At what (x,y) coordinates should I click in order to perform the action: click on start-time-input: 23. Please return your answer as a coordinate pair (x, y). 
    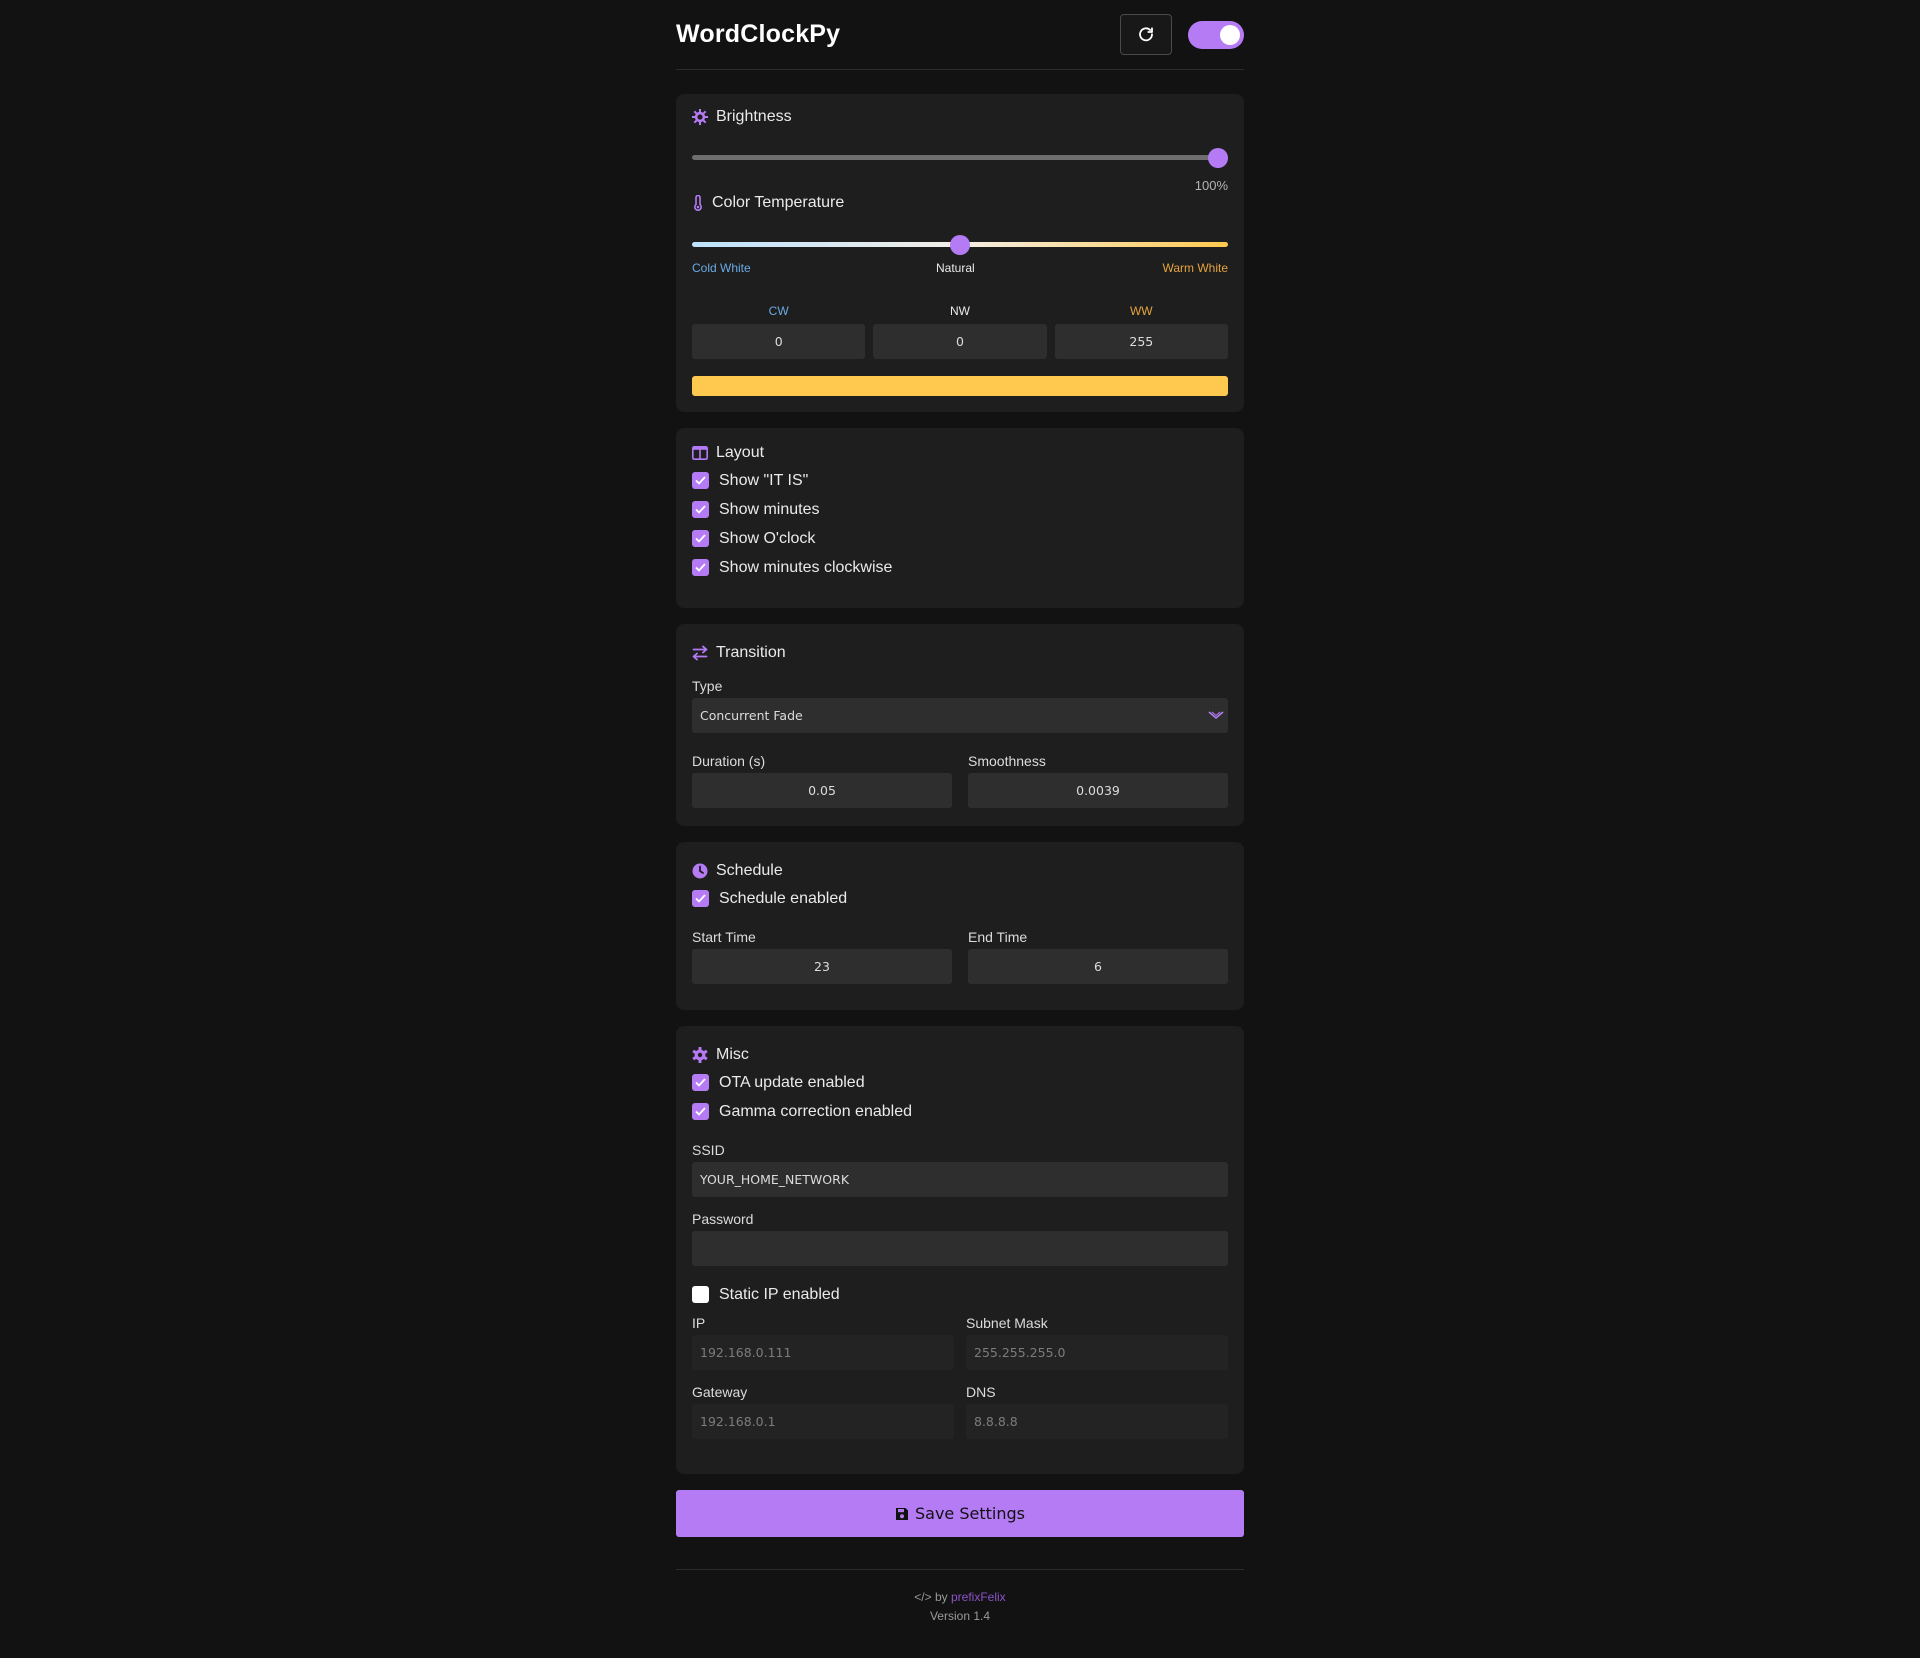
    Looking at the image, I should click on (822, 966).